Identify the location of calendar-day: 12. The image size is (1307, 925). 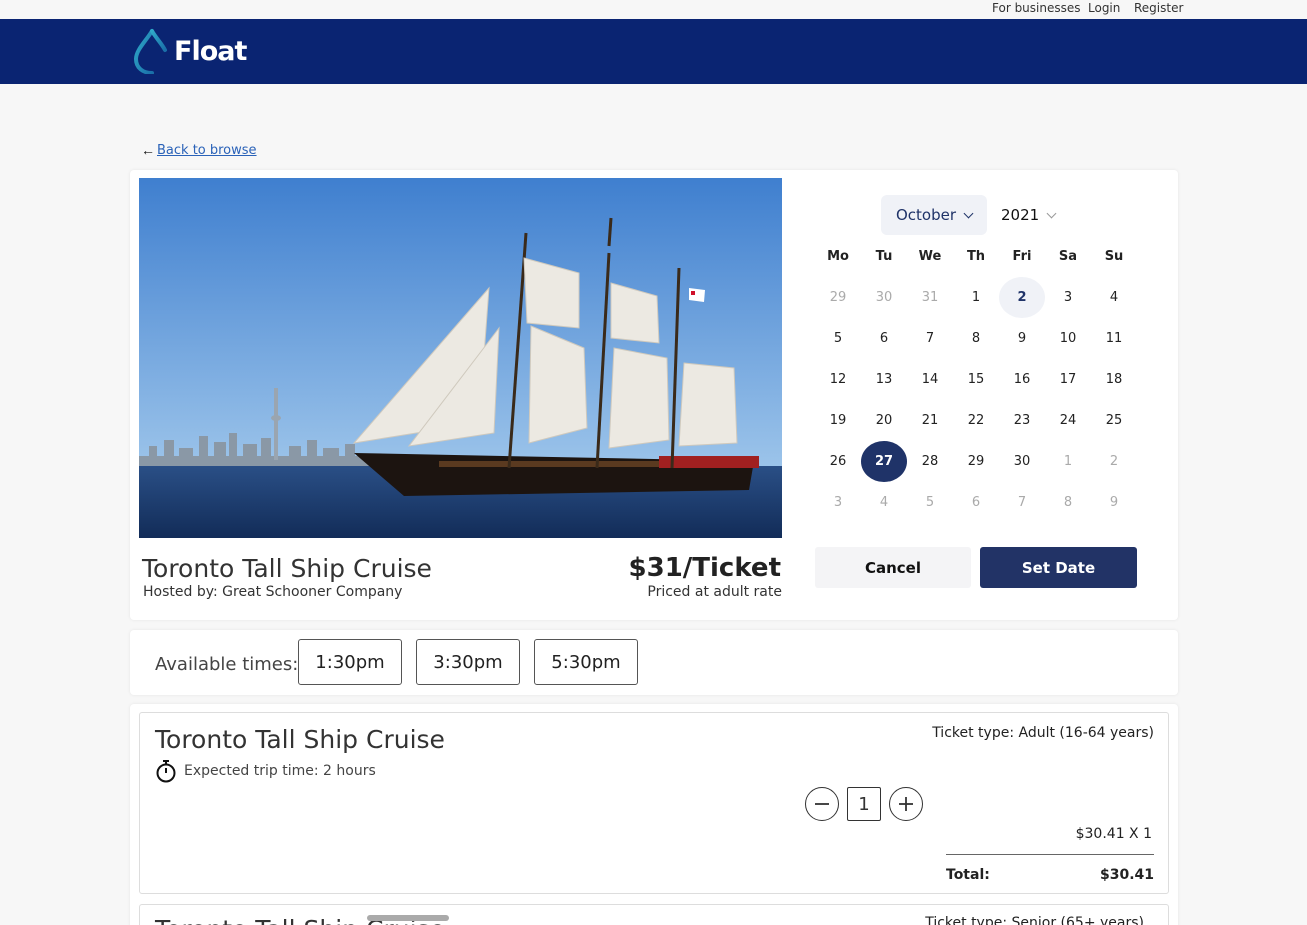
(838, 379).